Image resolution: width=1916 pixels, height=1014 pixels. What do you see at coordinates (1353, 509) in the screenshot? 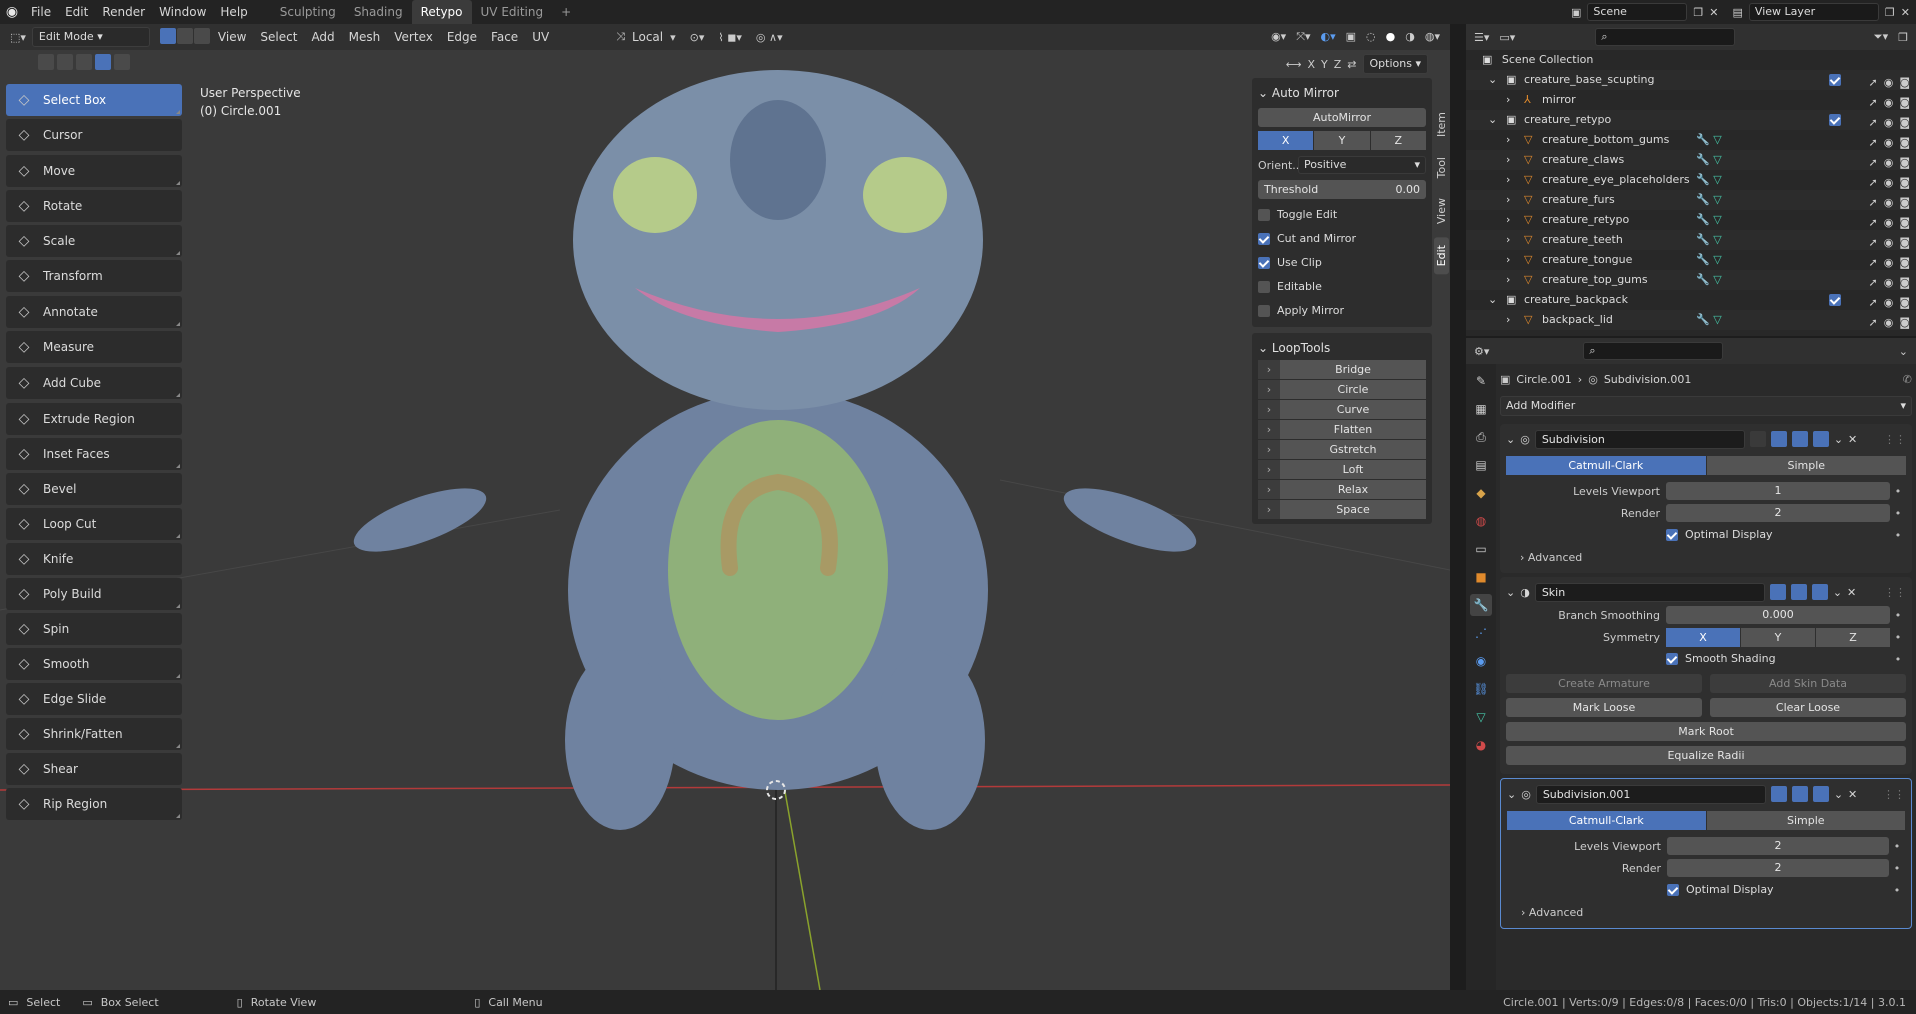
I see `looptools-space-button: Space` at bounding box center [1353, 509].